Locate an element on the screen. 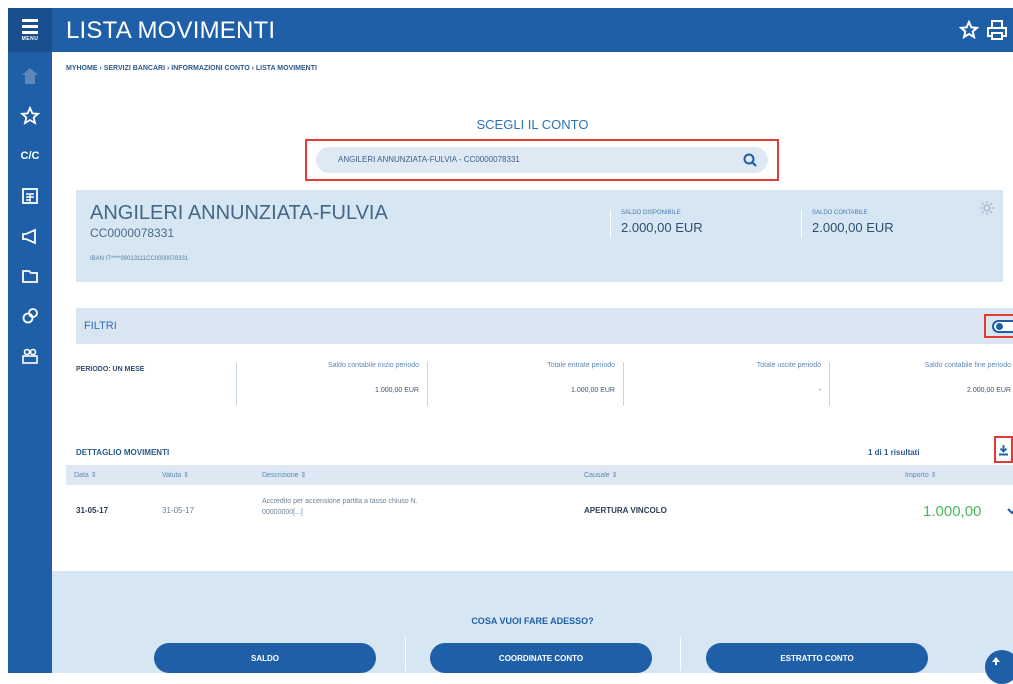 This screenshot has width=1013, height=684. arrow-up-icon is located at coordinates (996, 661).